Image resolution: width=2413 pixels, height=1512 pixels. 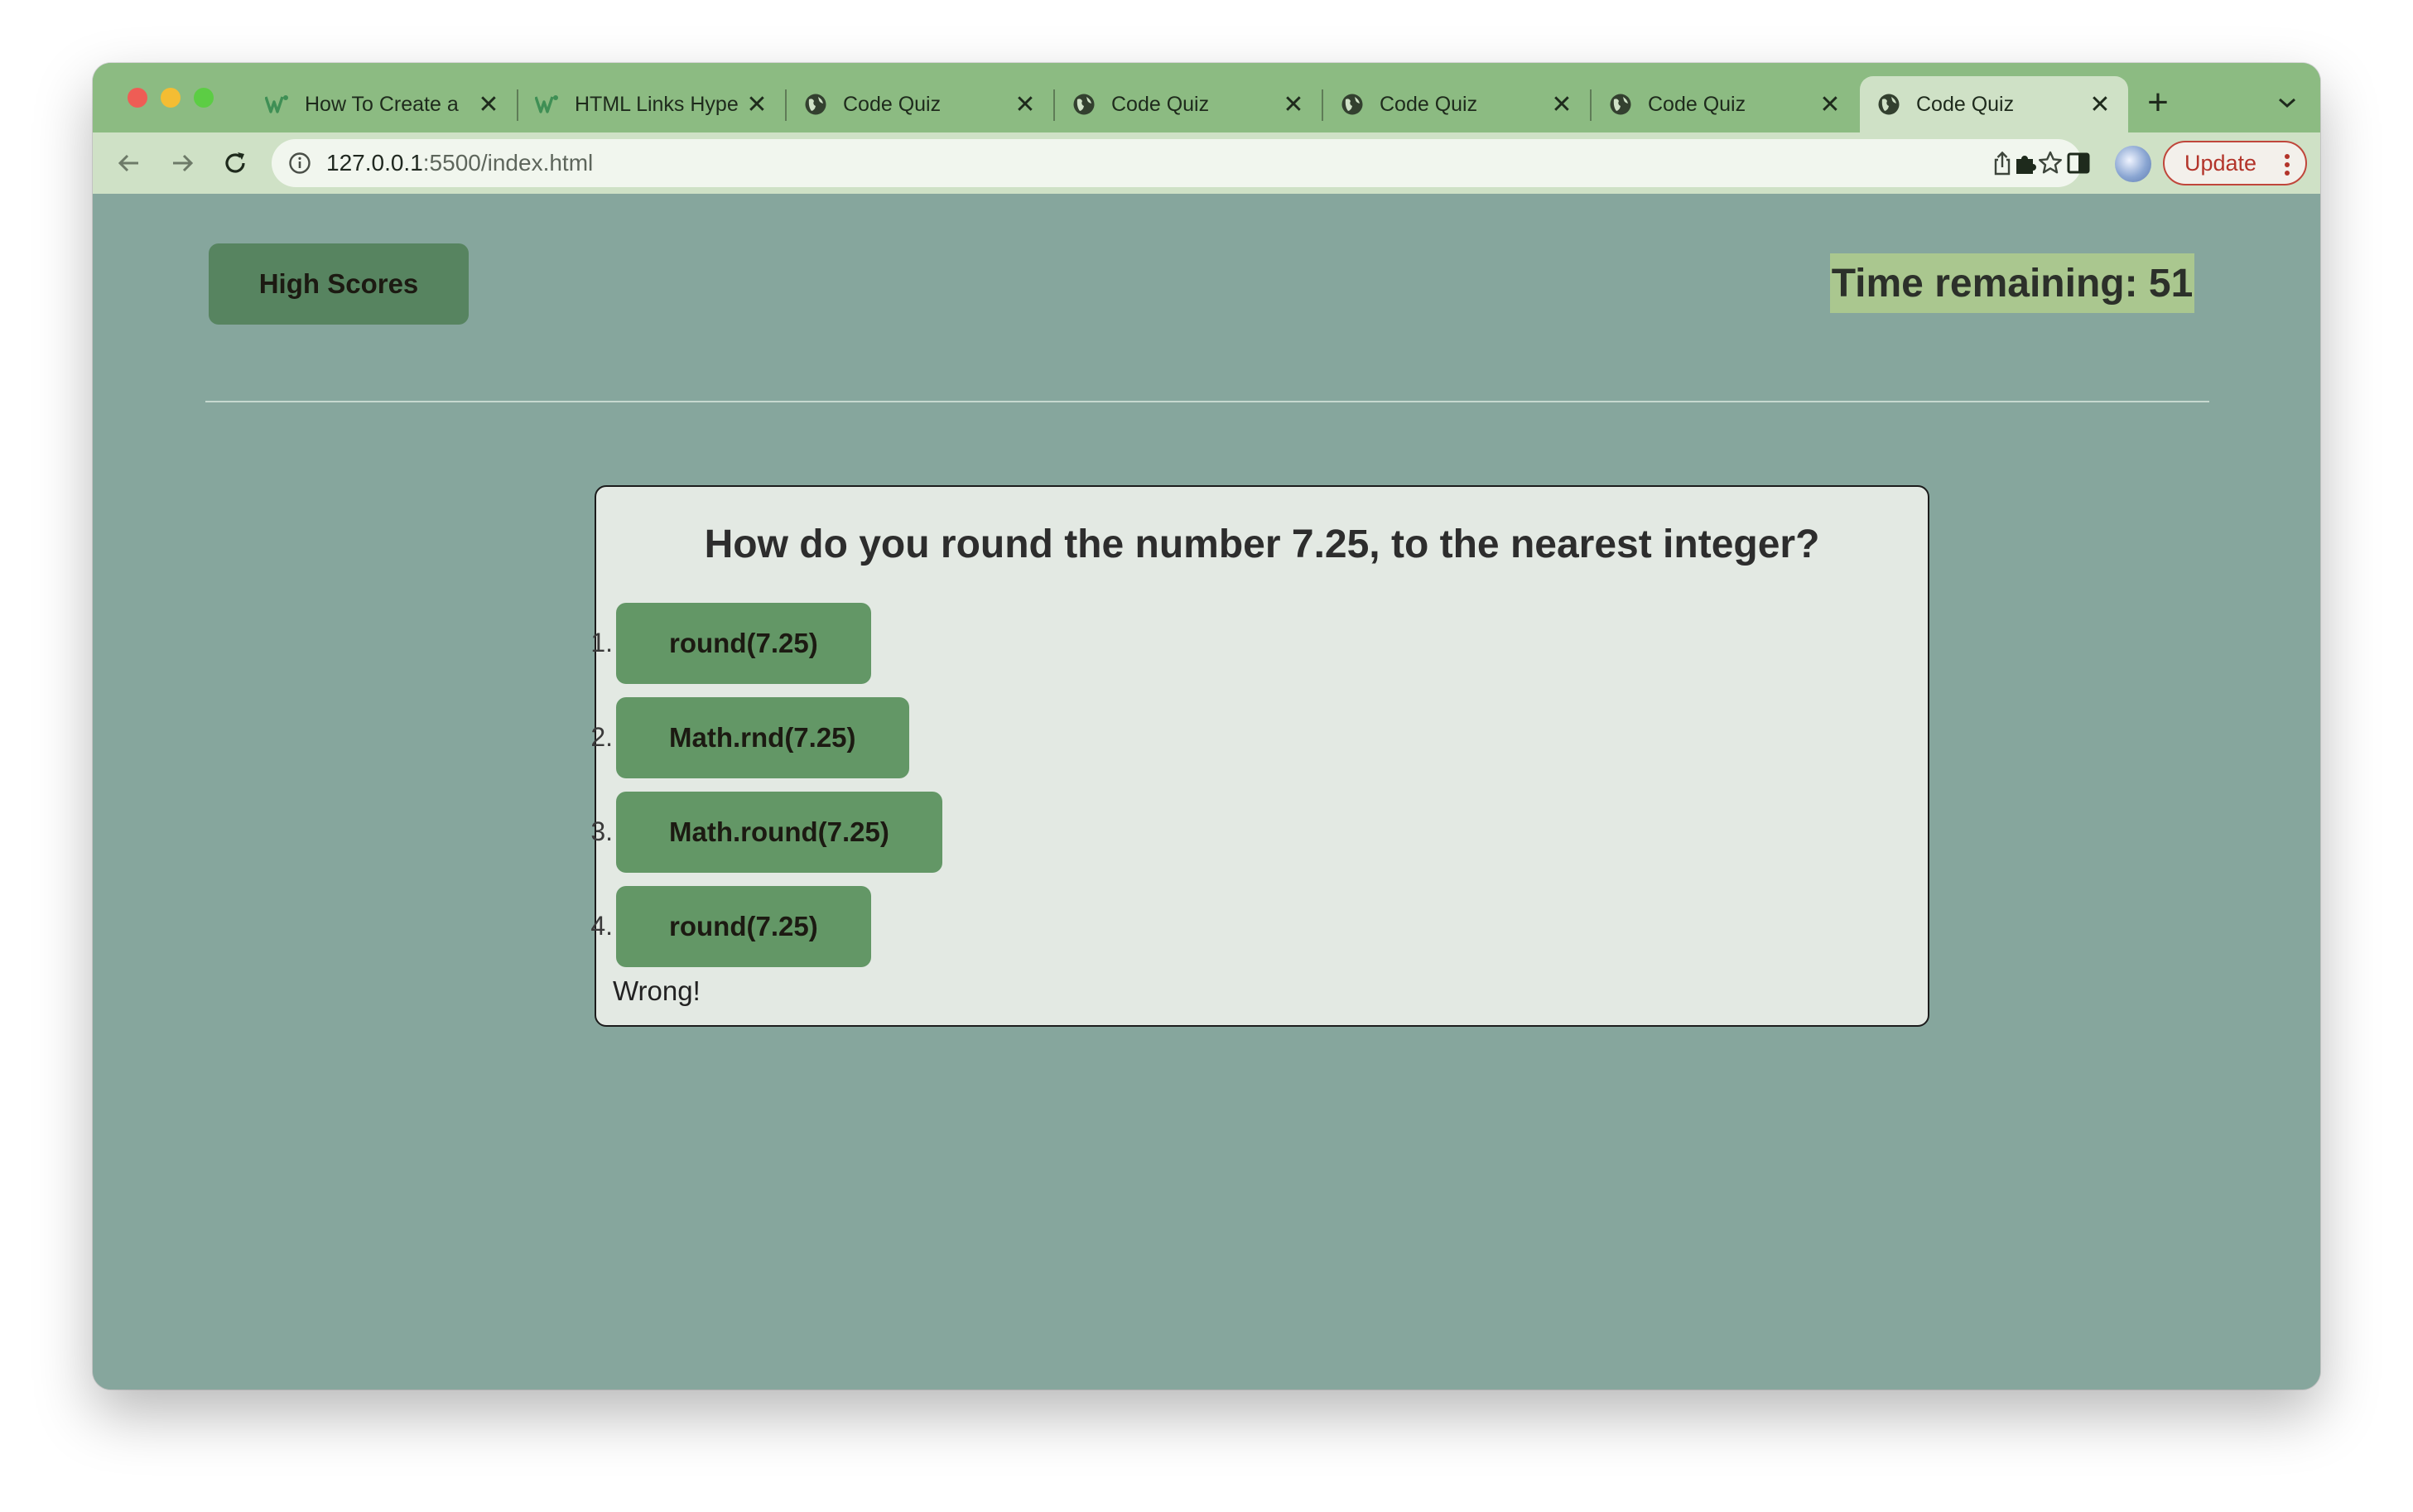 I want to click on tab-code-quiz-active: Code Quiz ✕, so click(x=1994, y=104).